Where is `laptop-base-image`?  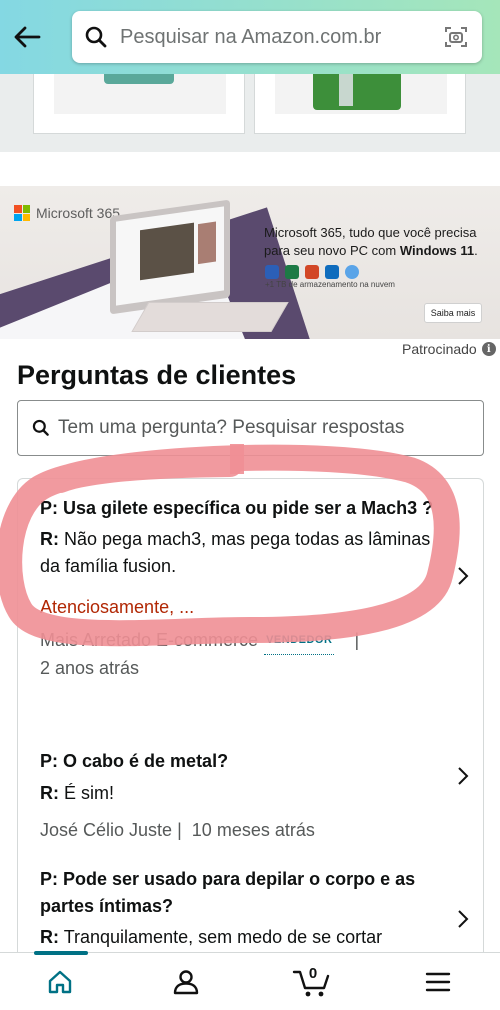 laptop-base-image is located at coordinates (210, 317).